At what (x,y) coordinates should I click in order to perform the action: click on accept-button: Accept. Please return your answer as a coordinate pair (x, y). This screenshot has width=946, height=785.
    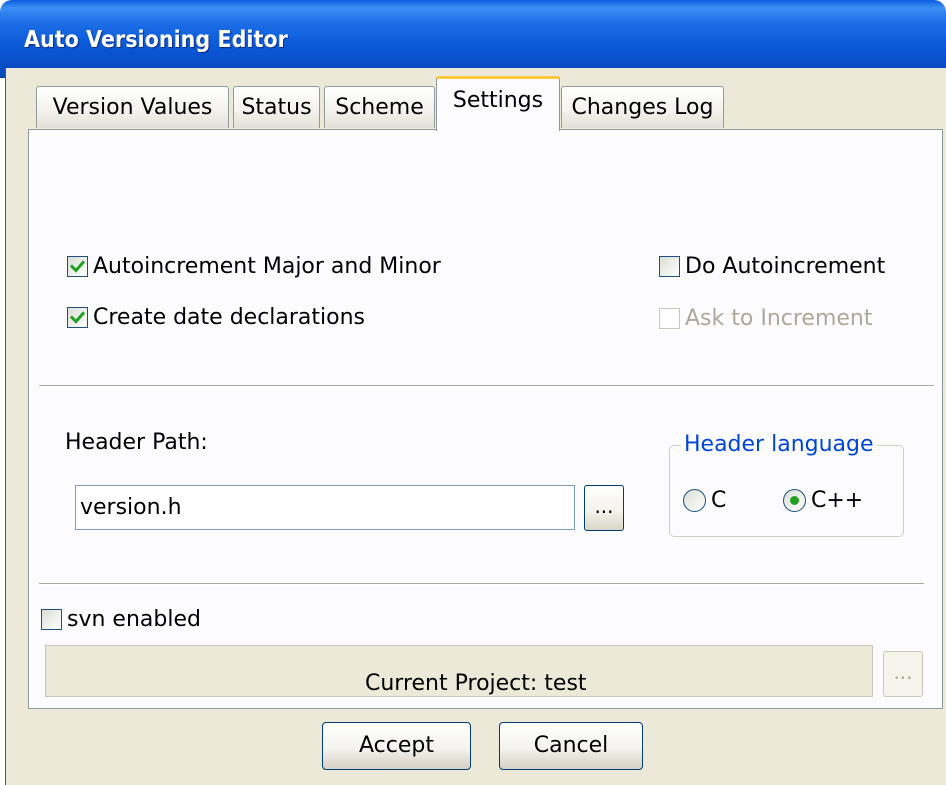
    Looking at the image, I should click on (396, 746).